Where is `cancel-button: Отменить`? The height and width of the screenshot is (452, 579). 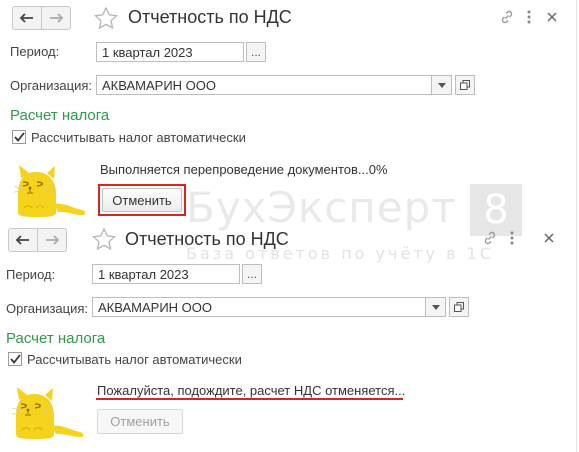 cancel-button: Отменить is located at coordinates (140, 421).